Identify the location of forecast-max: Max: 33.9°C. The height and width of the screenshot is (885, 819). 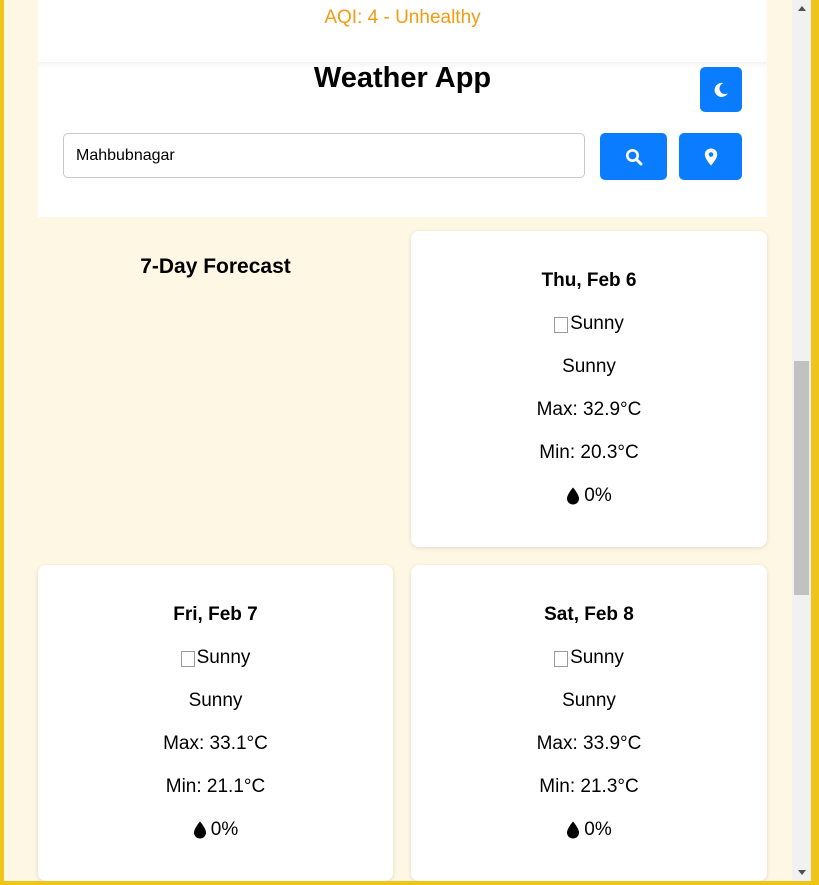
(589, 743).